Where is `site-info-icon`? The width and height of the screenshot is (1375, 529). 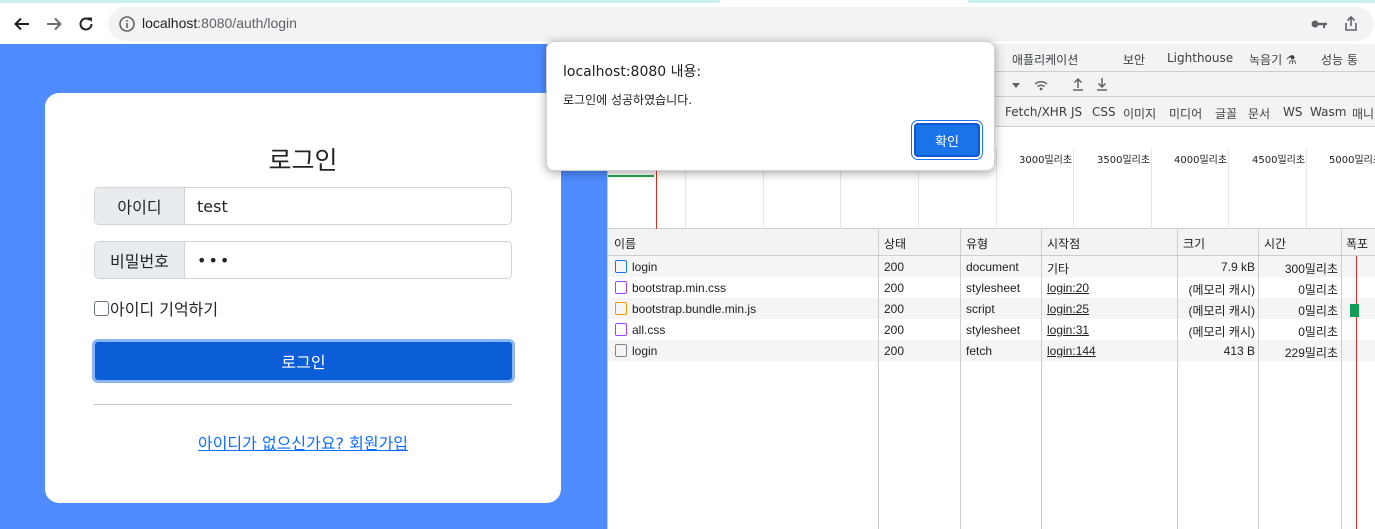 site-info-icon is located at coordinates (127, 24).